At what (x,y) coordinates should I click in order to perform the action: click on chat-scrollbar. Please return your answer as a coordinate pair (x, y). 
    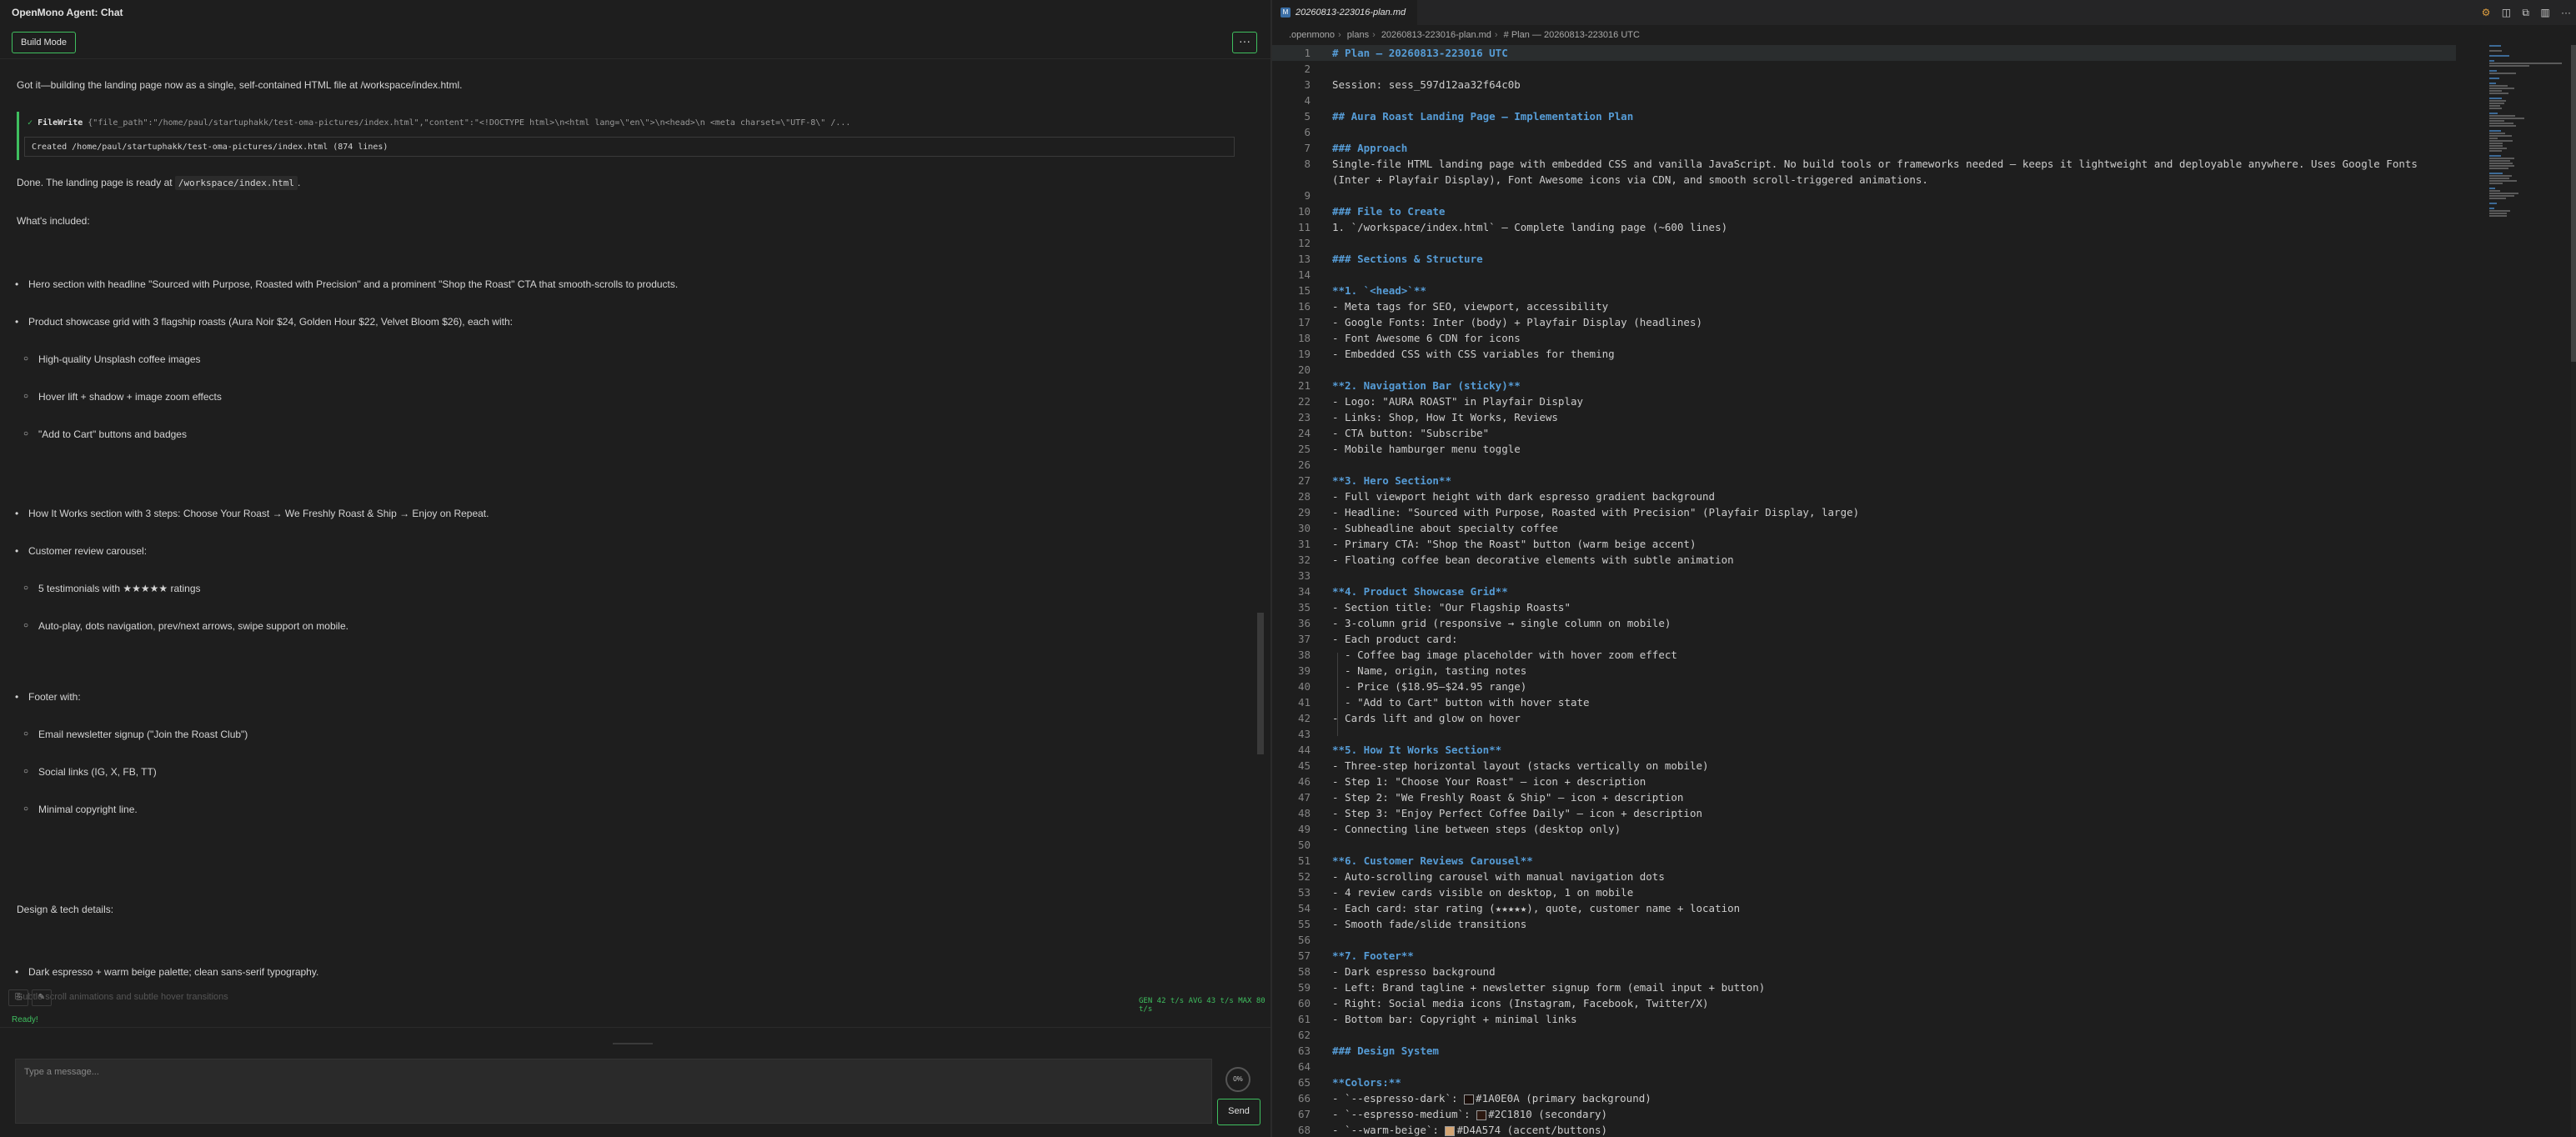
    Looking at the image, I should click on (1260, 533).